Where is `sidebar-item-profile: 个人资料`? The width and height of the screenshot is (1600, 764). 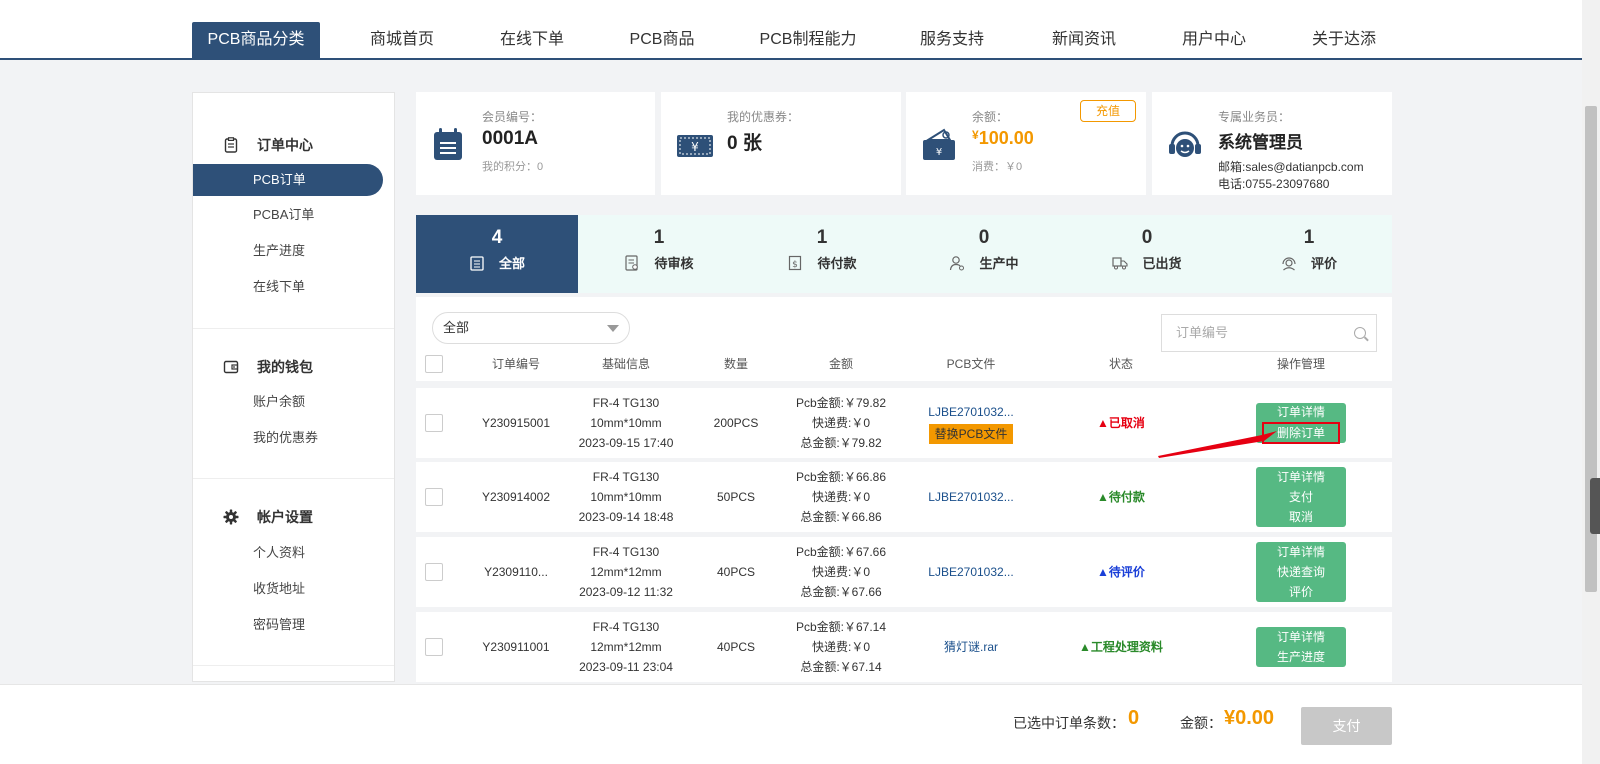
sidebar-item-profile: 个人资料 is located at coordinates (288, 553).